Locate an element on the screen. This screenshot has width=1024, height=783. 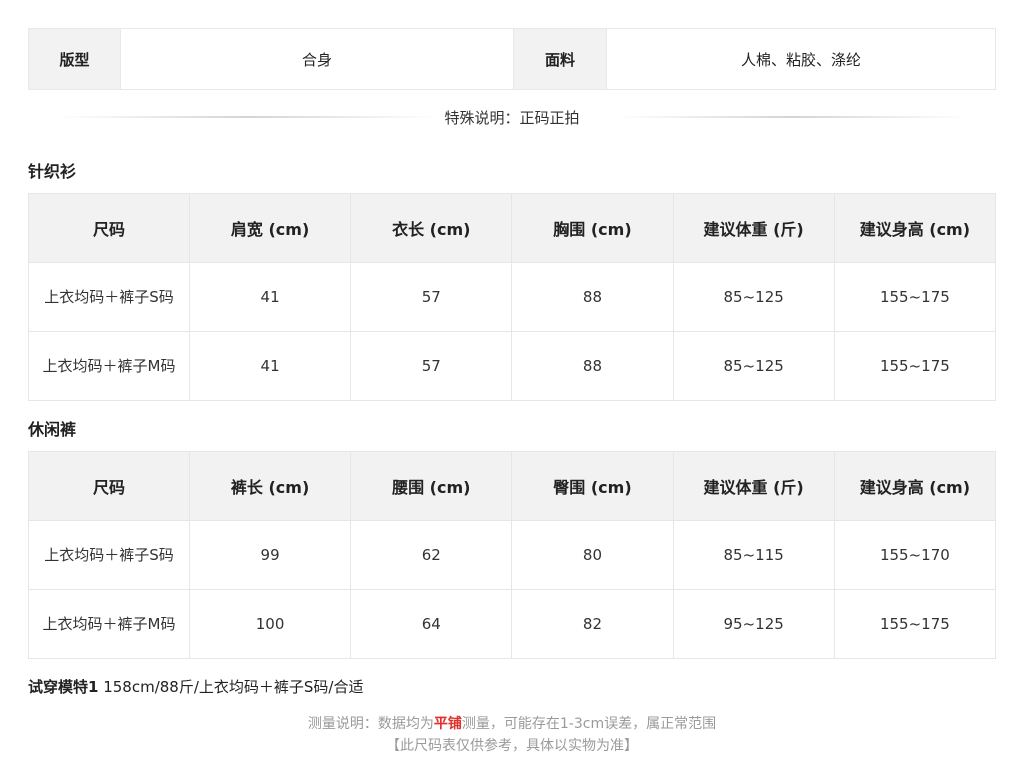
measure-note-highlight: 平铺 is located at coordinates (447, 724).